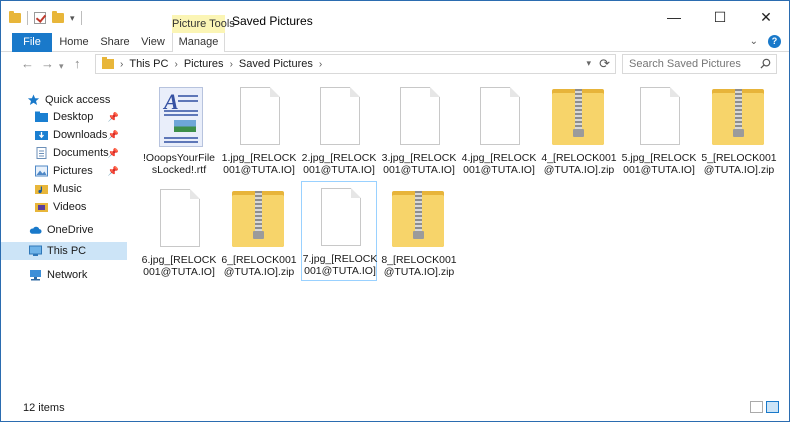 The image size is (790, 422). Describe the element at coordinates (64, 135) in the screenshot. I see `nav-item-downloads: Downloads 📌` at that location.